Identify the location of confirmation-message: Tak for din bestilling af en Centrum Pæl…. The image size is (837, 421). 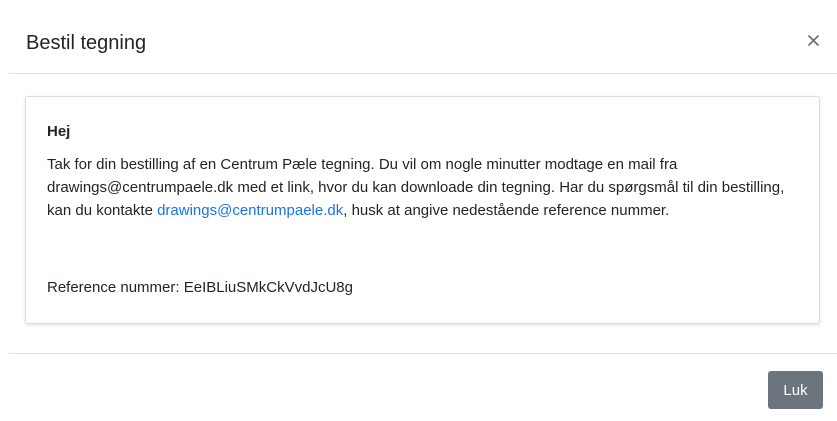
(419, 188).